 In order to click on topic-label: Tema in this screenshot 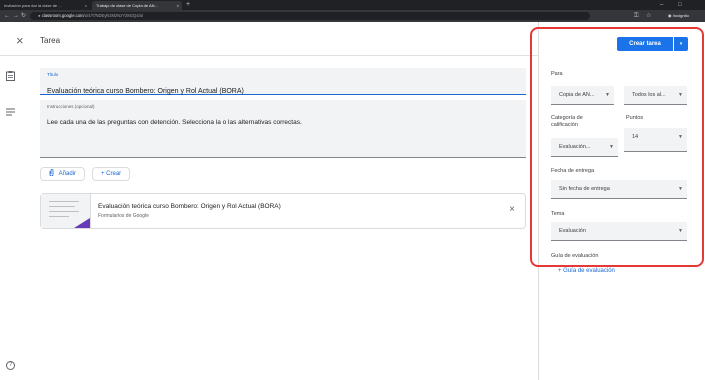, I will do `click(558, 214)`.